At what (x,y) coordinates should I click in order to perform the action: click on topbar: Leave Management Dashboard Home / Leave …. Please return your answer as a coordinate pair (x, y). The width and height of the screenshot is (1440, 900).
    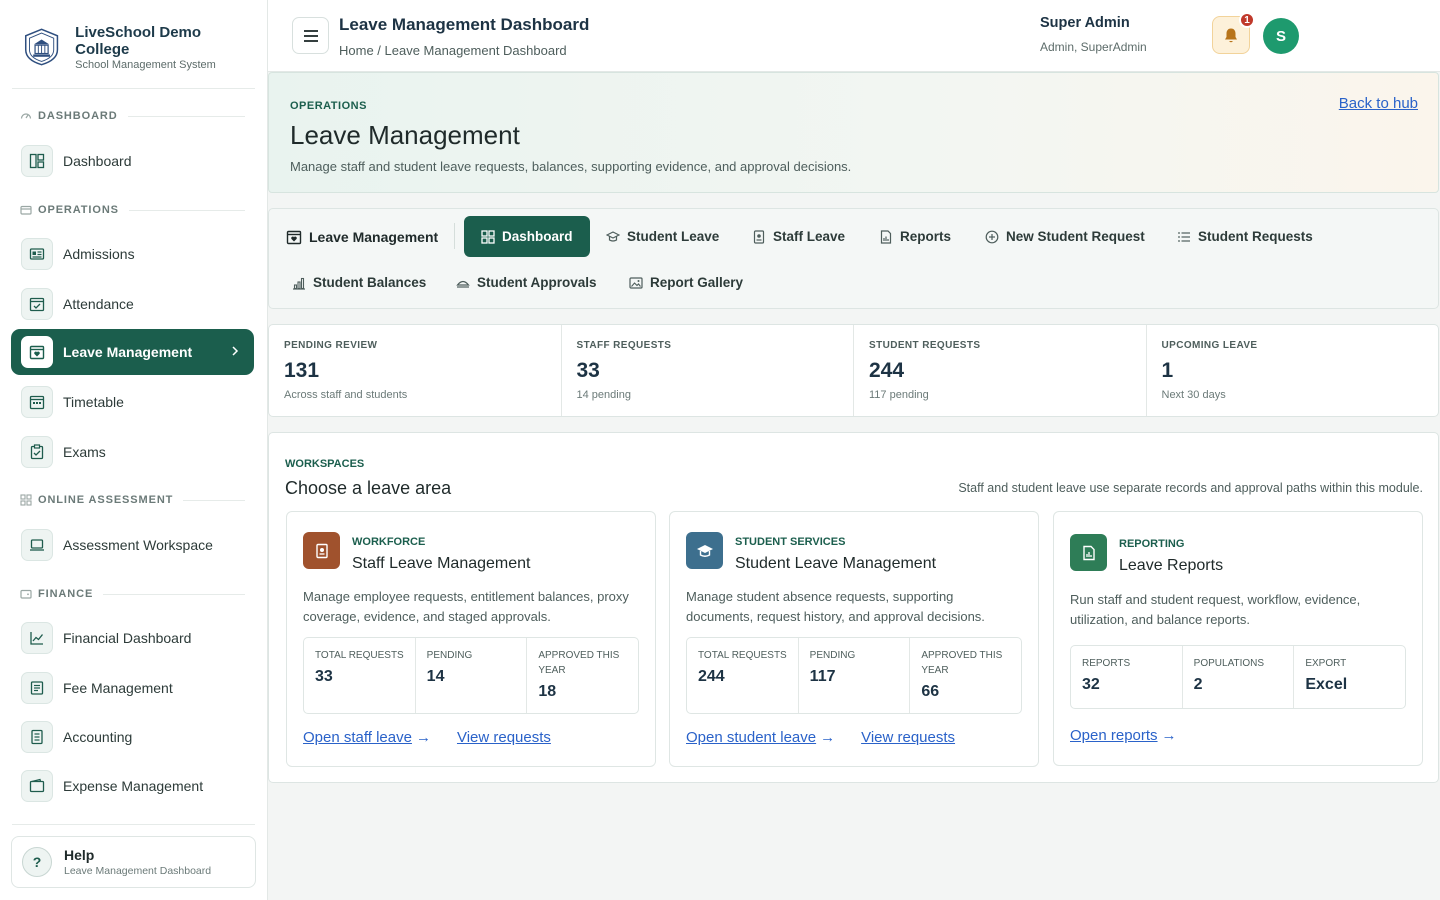
    Looking at the image, I should click on (854, 36).